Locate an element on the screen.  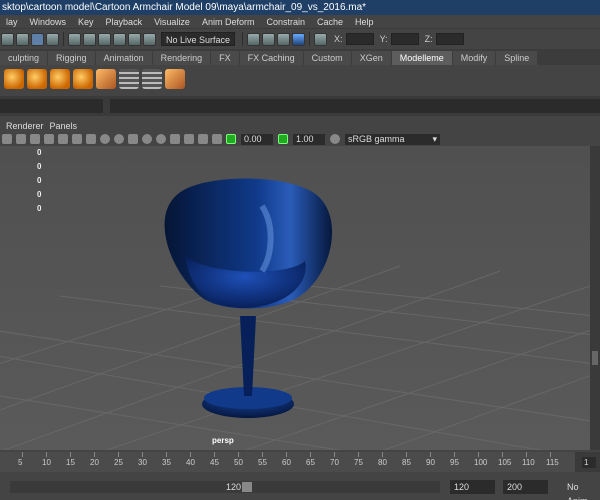
menu-anim-deform: Anim Deform is located at coordinates (228, 21).